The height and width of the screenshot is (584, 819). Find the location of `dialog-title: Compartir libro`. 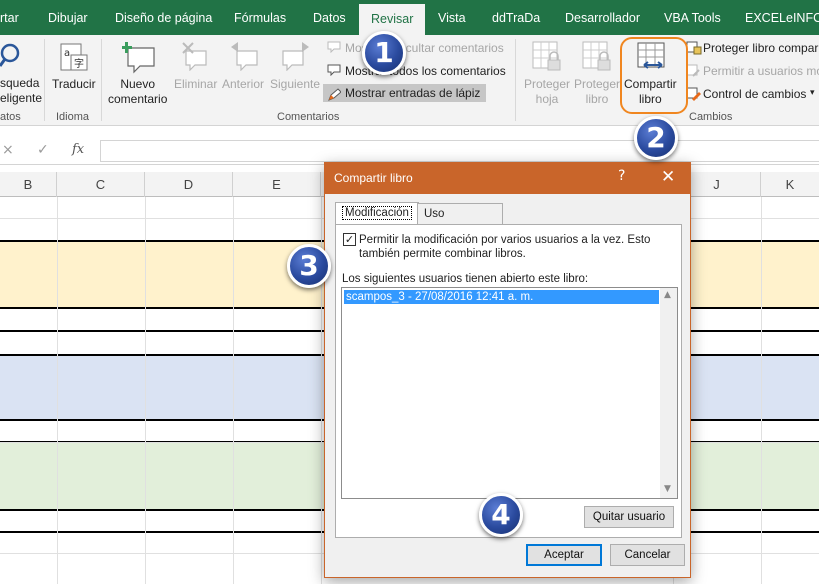

dialog-title: Compartir libro is located at coordinates (373, 178).